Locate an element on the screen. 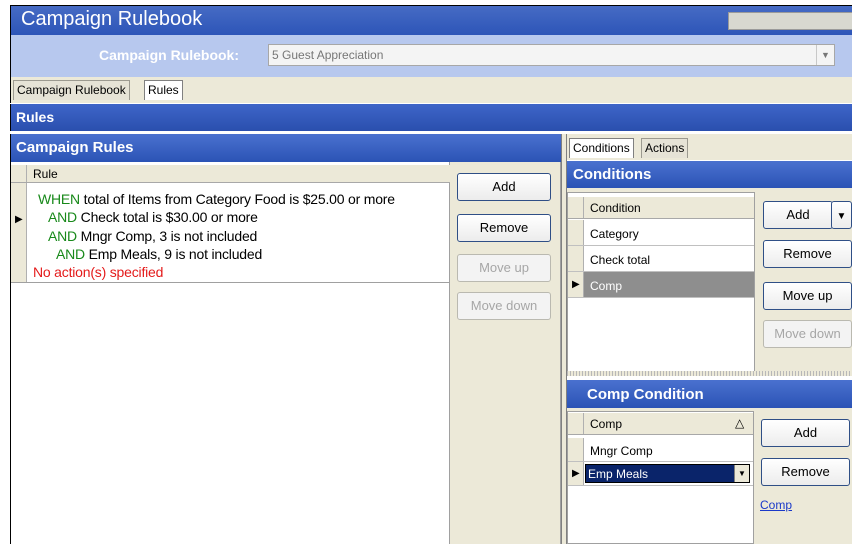 The image size is (852, 544). move-down-condition-button: Move down is located at coordinates (807, 334).